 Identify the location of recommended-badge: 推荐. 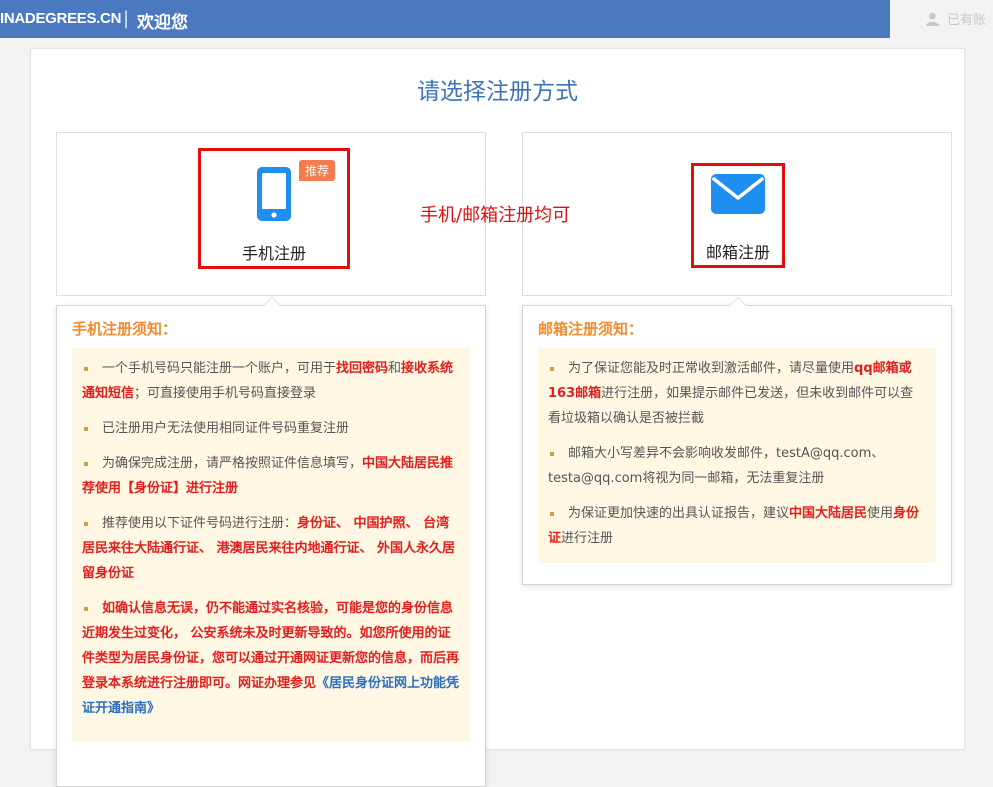
(317, 170).